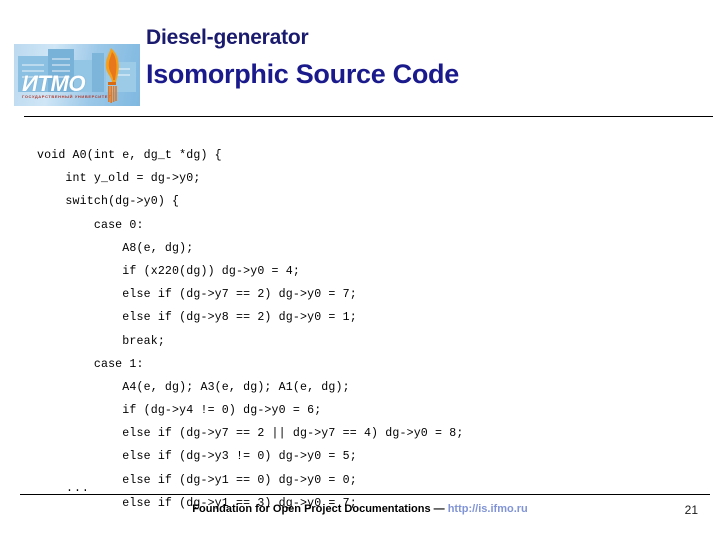 Image resolution: width=720 pixels, height=540 pixels. Describe the element at coordinates (193, 387) in the screenshot. I see `code-line: A4(e, dg); A3(e, dg); A1(e, dg);` at that location.